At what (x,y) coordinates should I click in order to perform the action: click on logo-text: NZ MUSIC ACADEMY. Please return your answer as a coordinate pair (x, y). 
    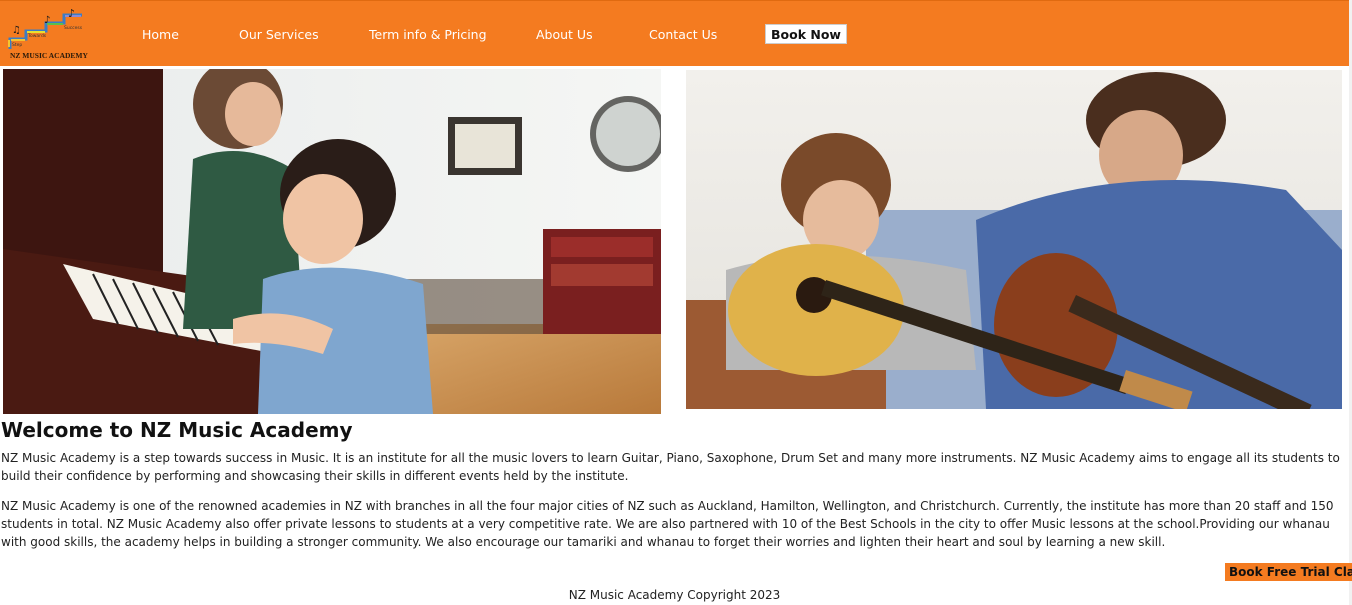
    Looking at the image, I should click on (49, 55).